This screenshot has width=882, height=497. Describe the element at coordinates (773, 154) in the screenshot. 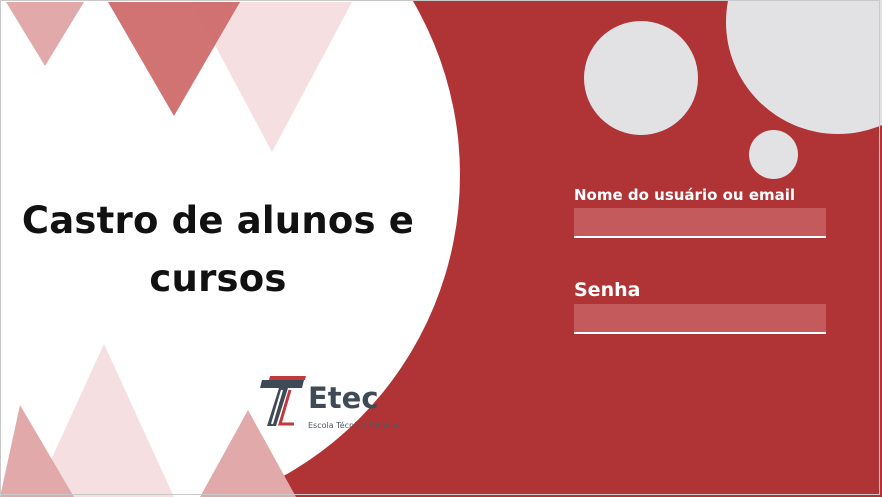

I see `decorative-bubble-small` at that location.